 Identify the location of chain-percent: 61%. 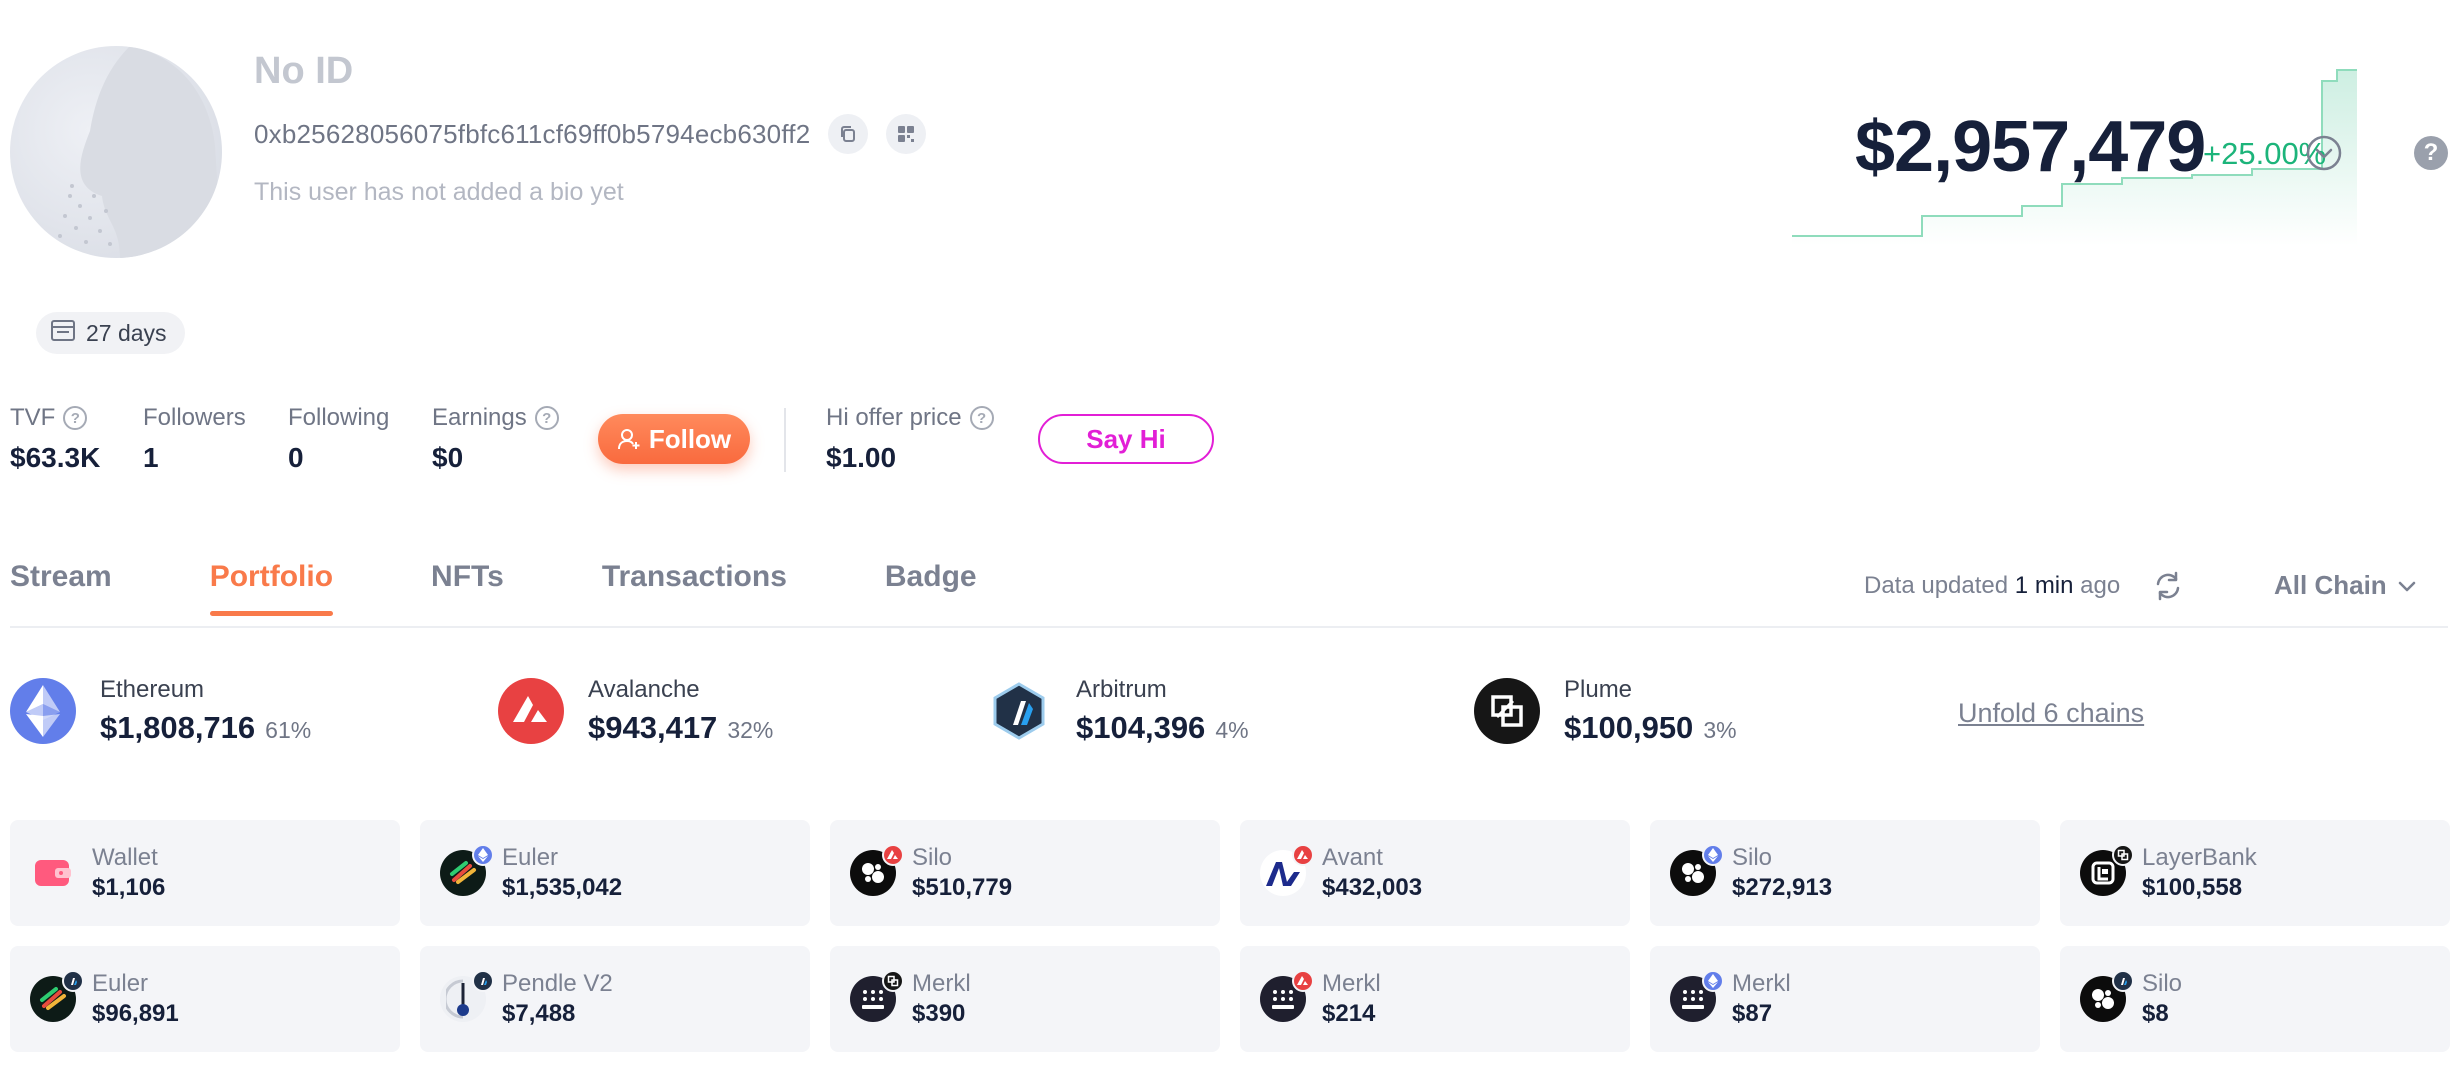
(288, 730).